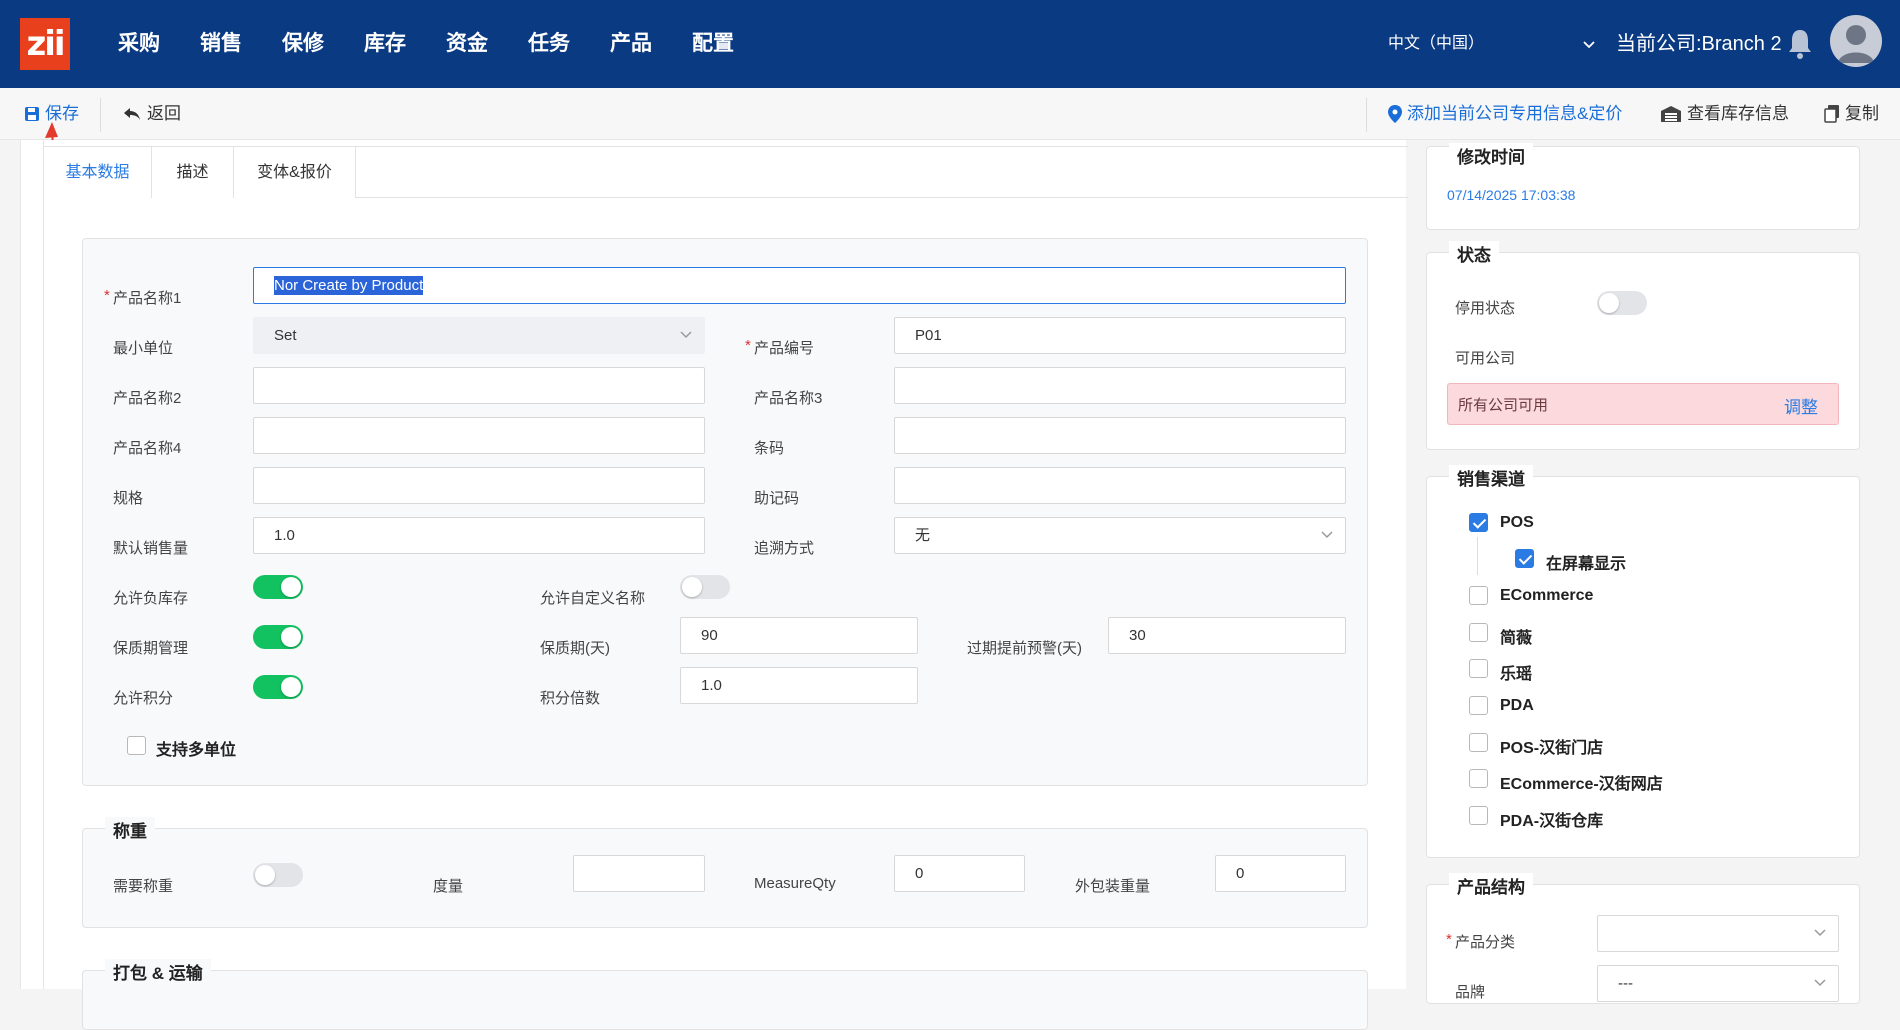 The height and width of the screenshot is (1030, 1900). What do you see at coordinates (1478, 815) in the screenshot?
I see `channel-pda-hanjie-checkbox` at bounding box center [1478, 815].